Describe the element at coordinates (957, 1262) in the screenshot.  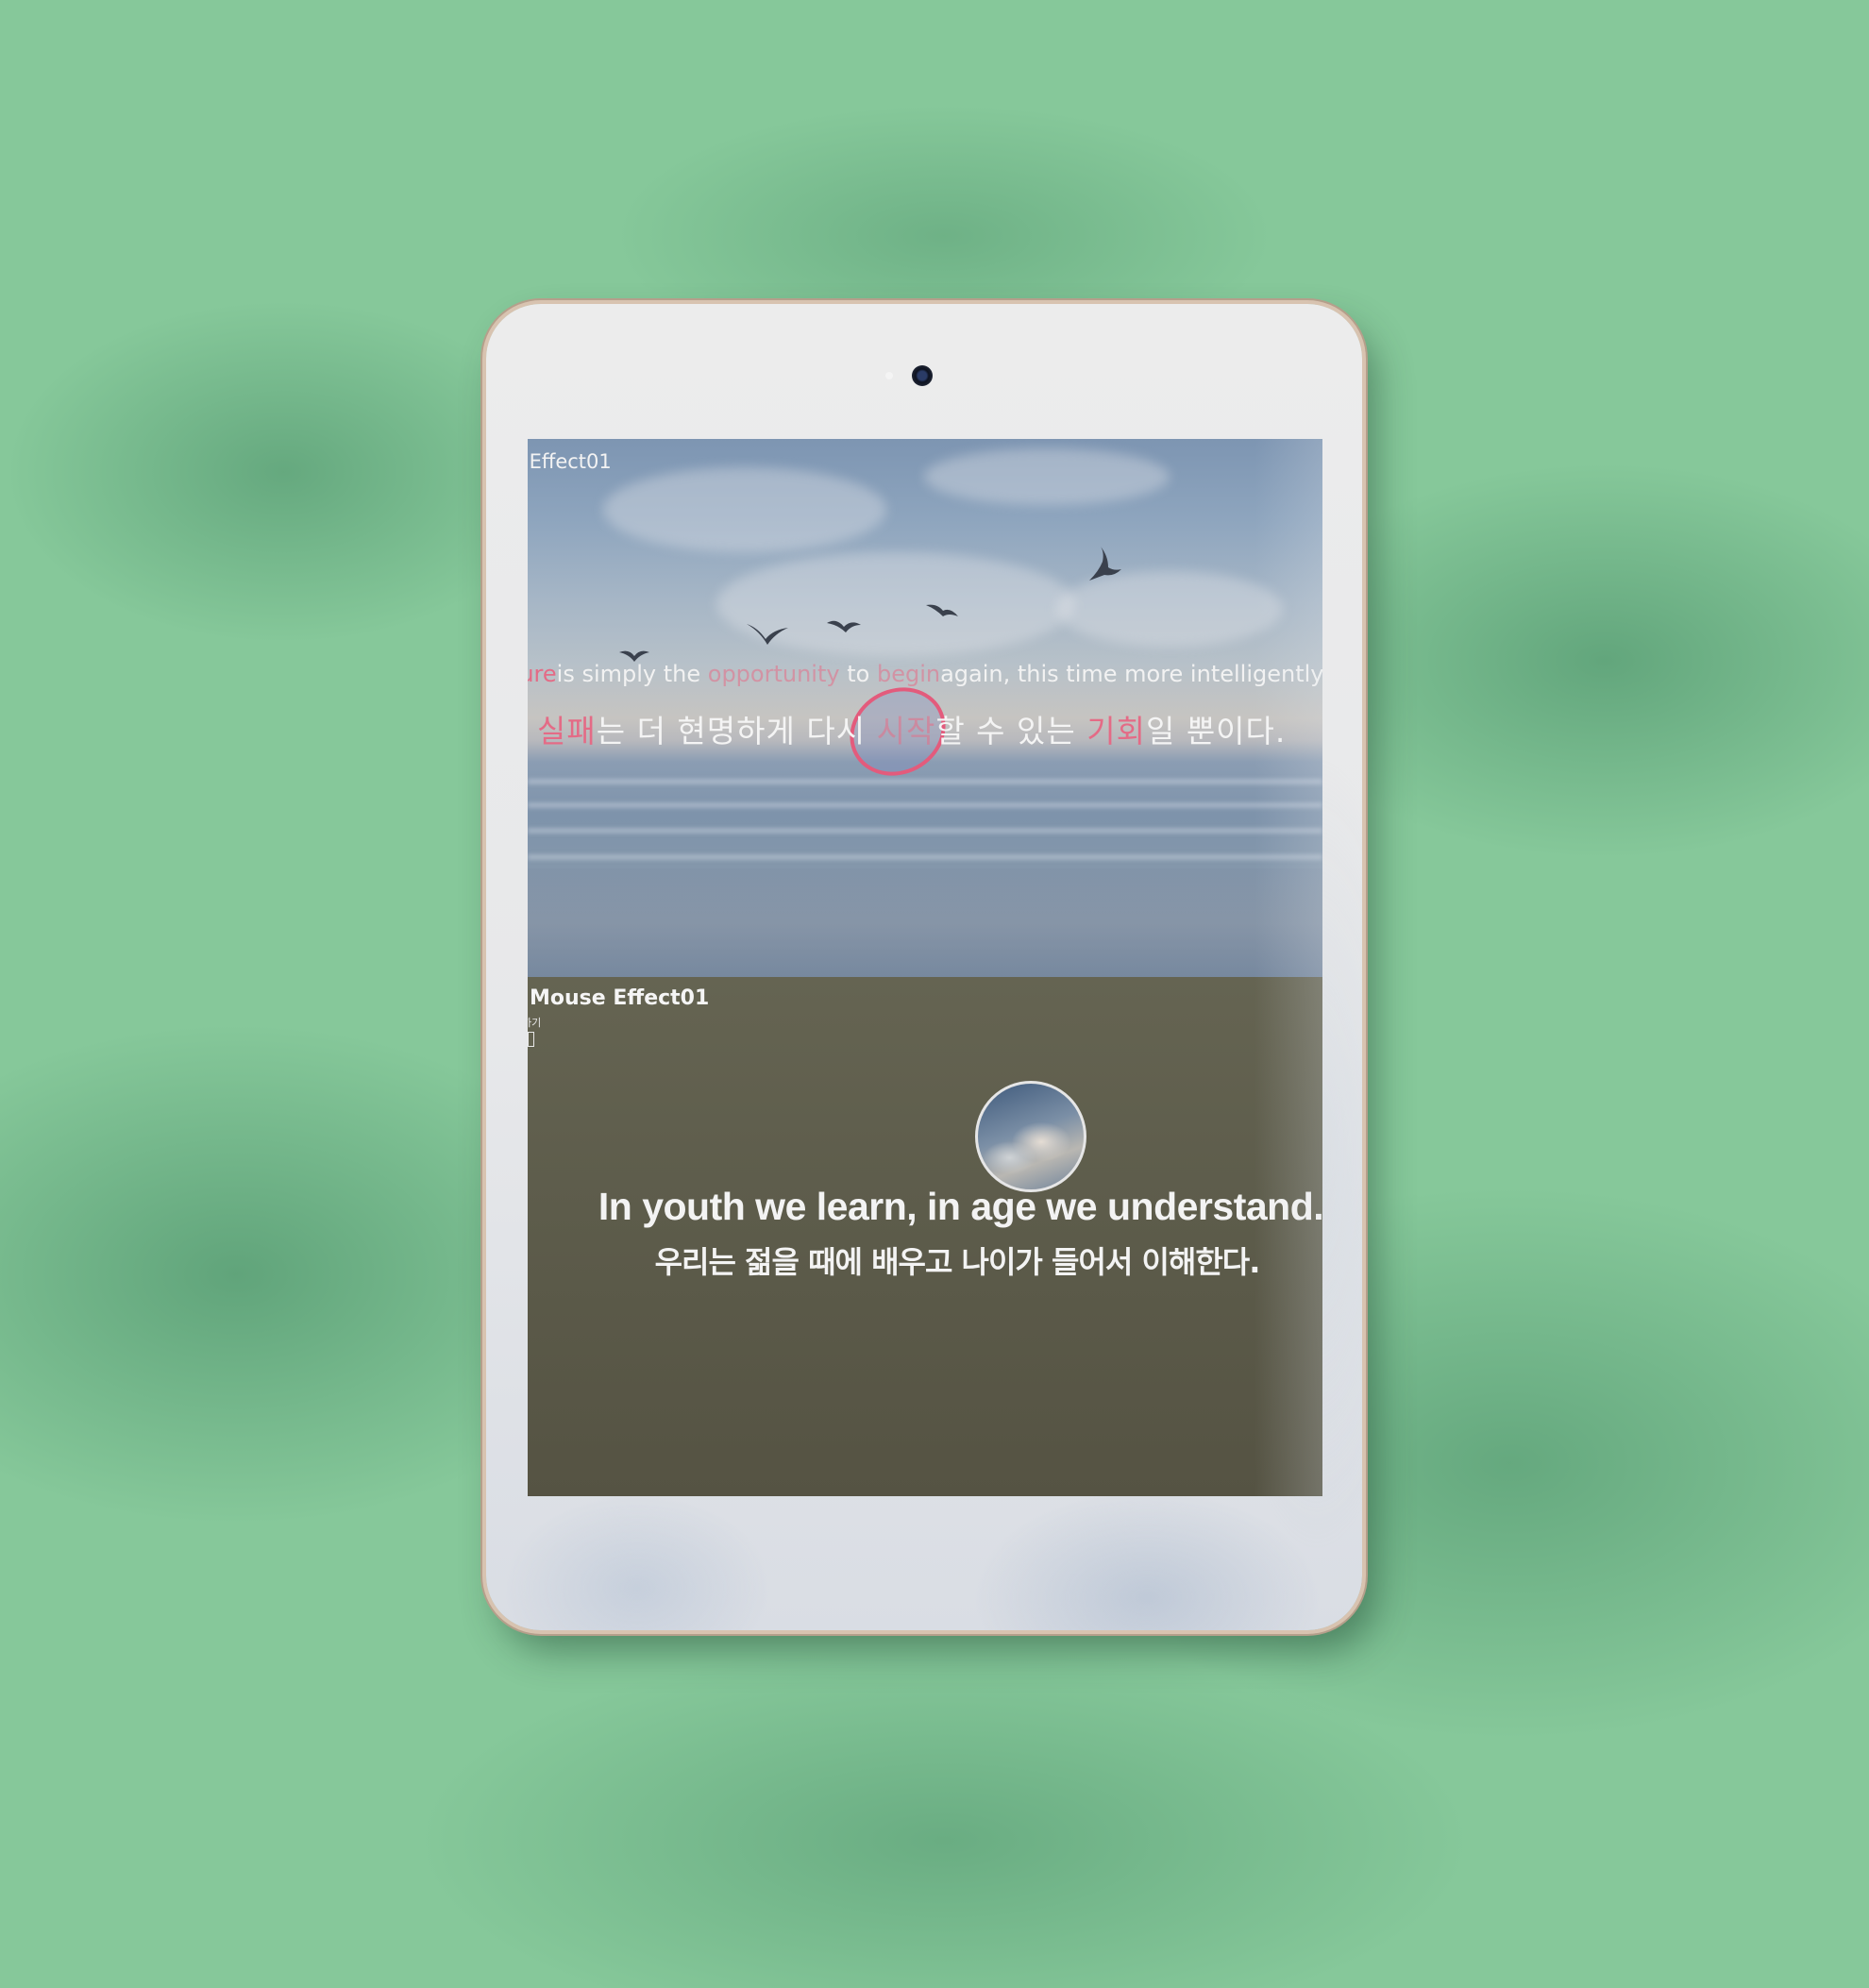
I see `quote-korean: 우리는 젊을 때에 배우고 나이가 들어서 이해한다.` at that location.